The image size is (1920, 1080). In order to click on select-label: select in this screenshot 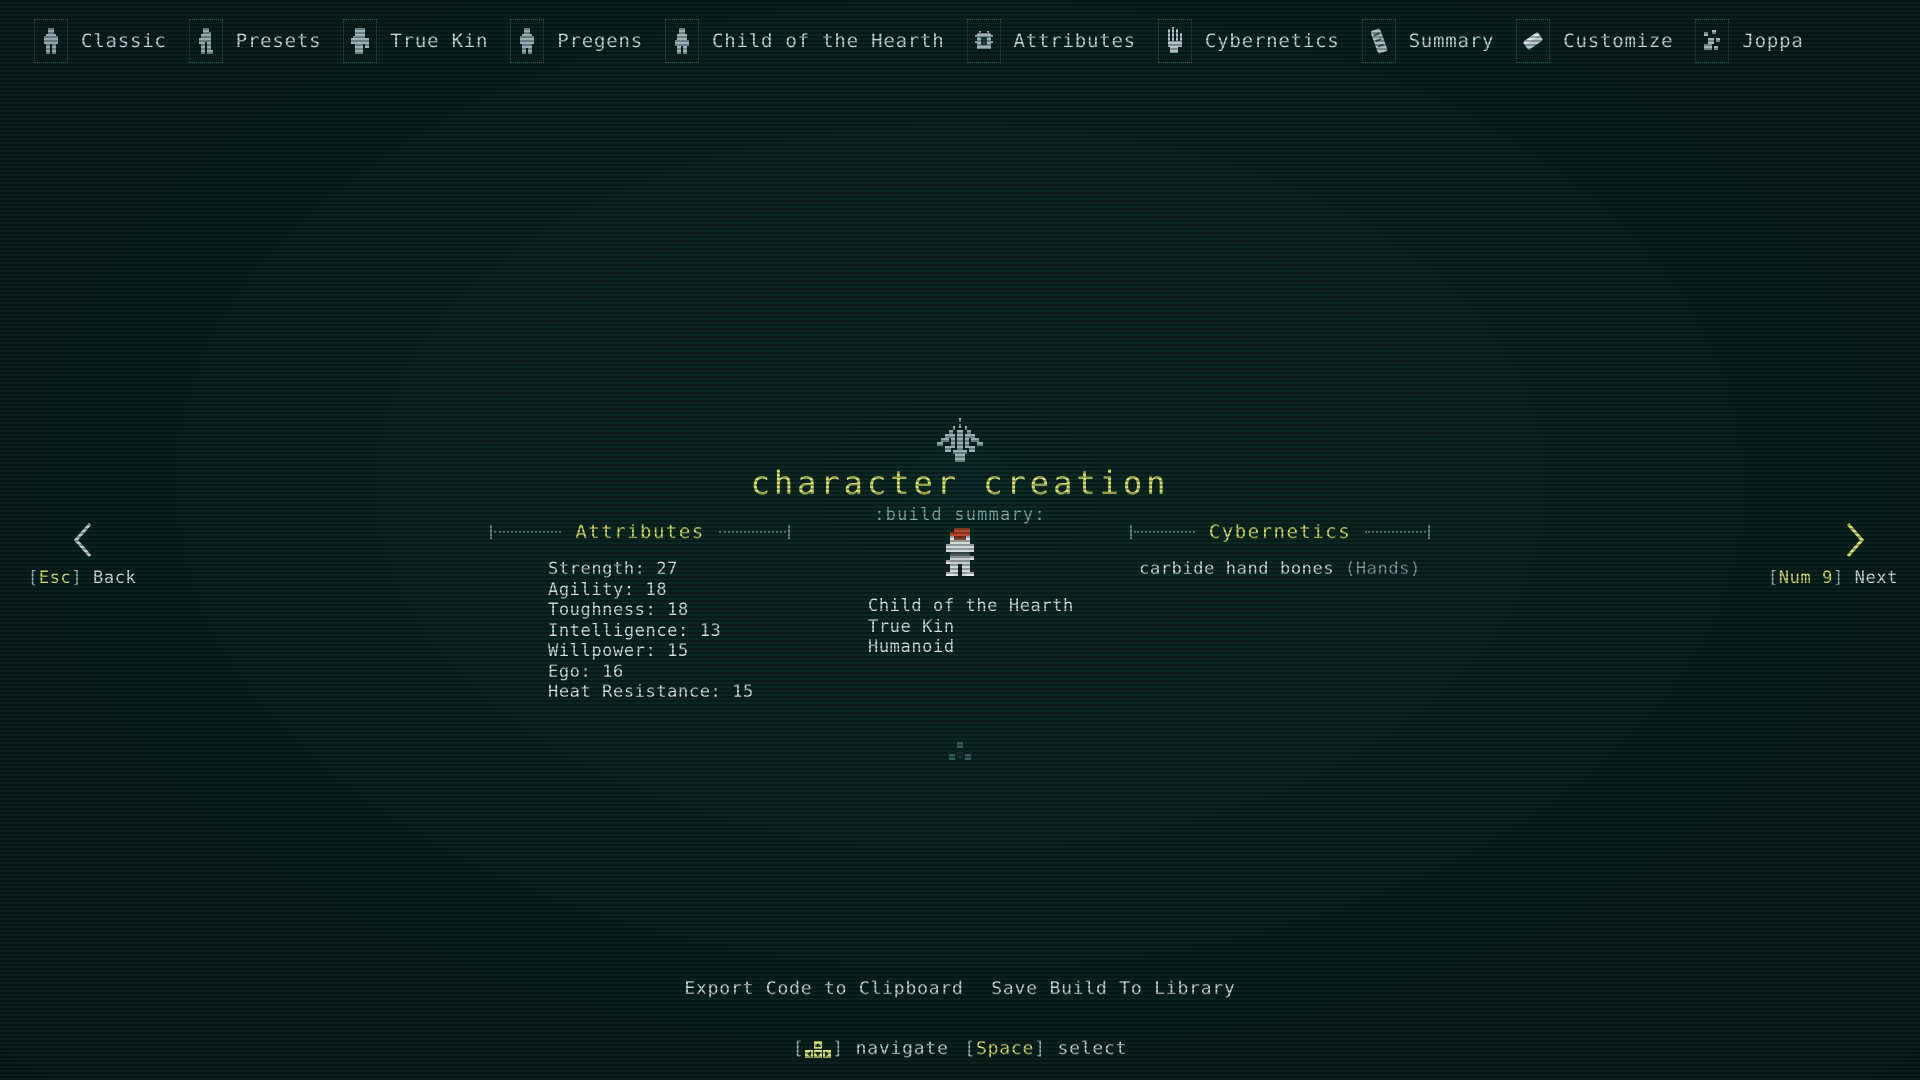, I will do `click(1092, 1048)`.